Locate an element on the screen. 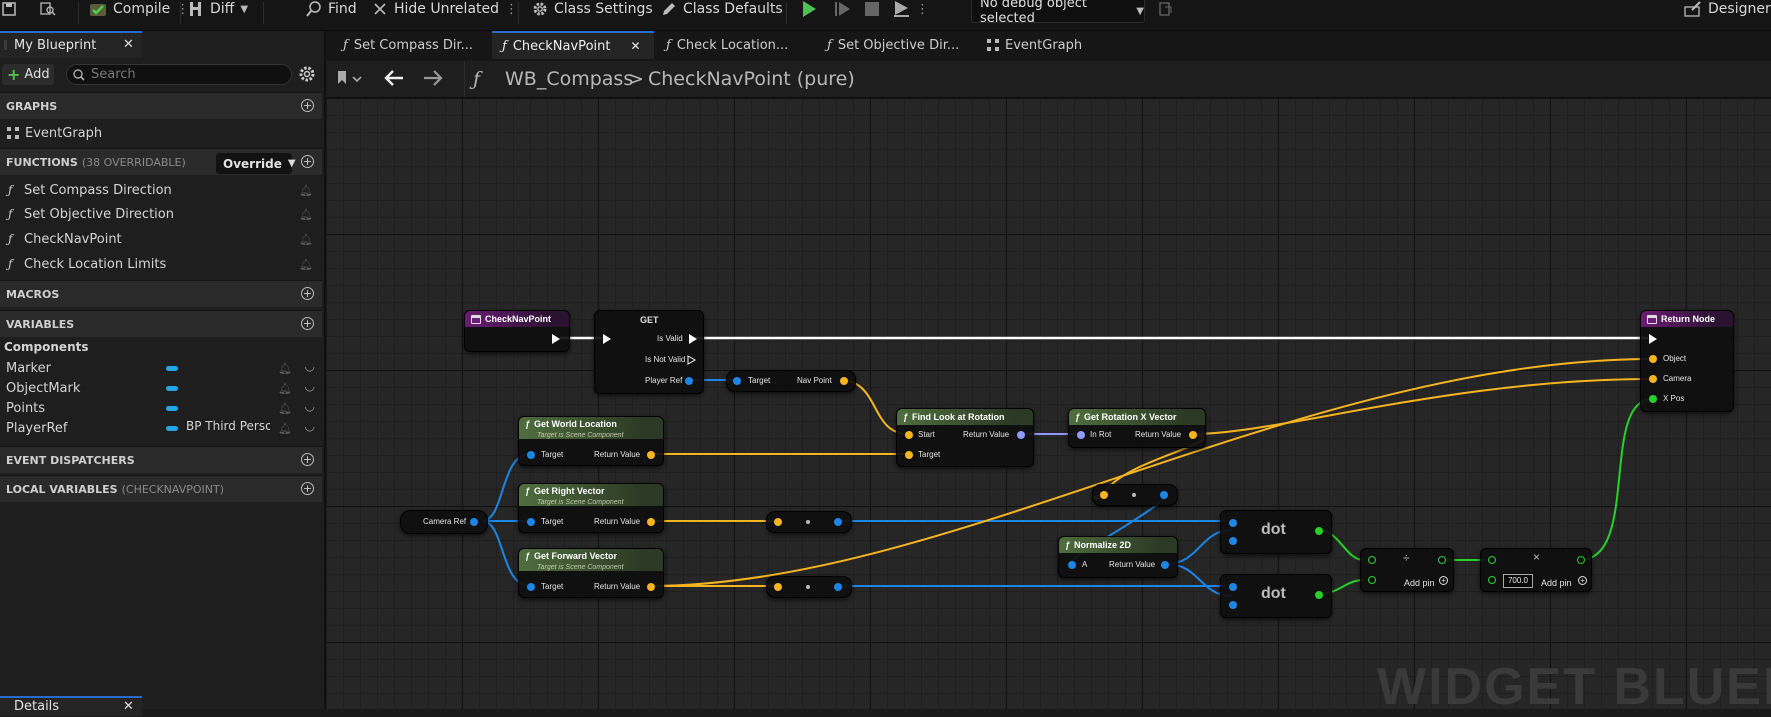  get-forward-vector-subtitle: Target is Scene Component is located at coordinates (580, 567).